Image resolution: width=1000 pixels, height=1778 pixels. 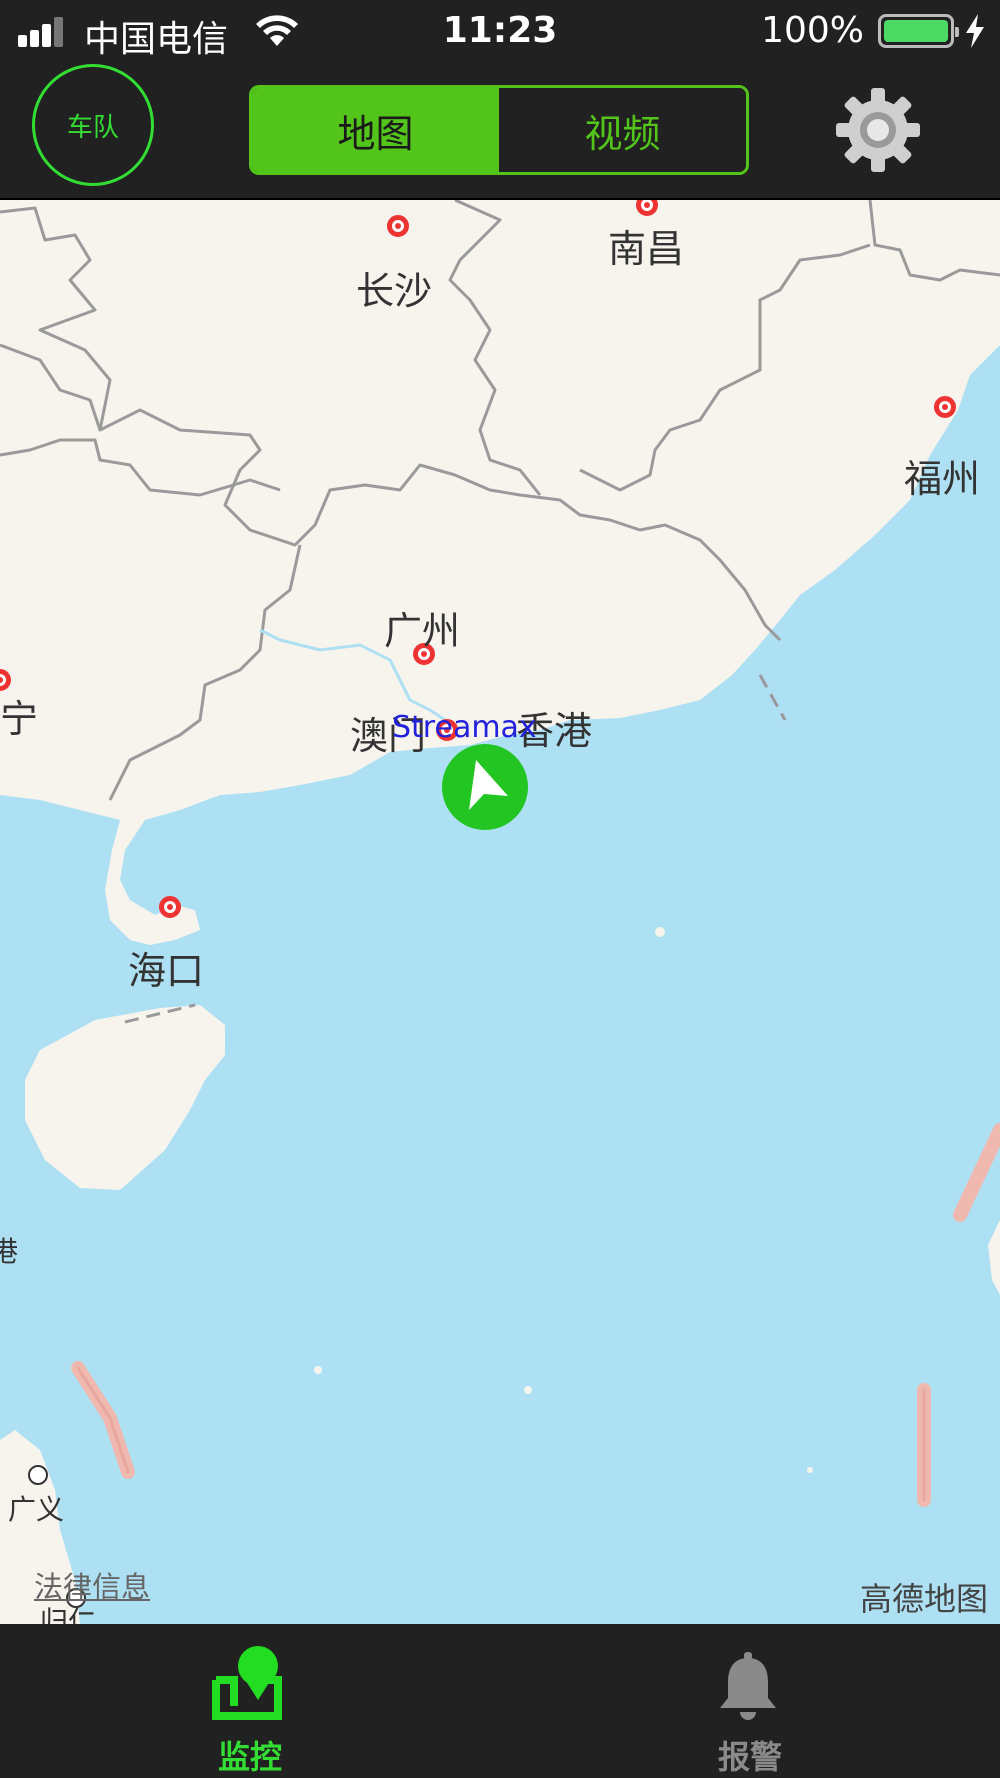 I want to click on tab-map: 地图, so click(x=375, y=130).